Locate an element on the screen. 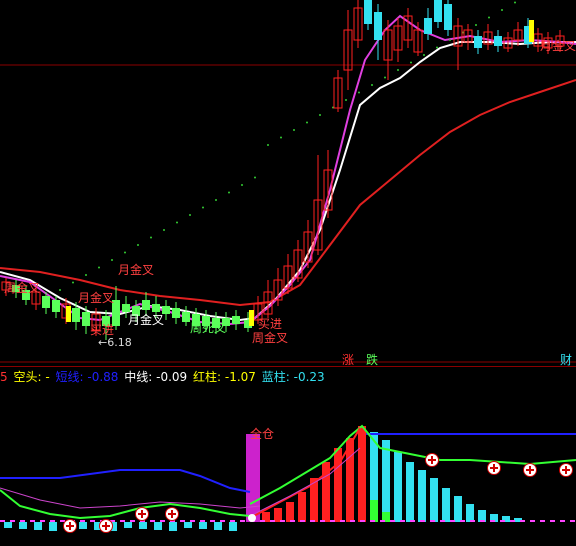 This screenshot has width=576, height=546. low-price-label: ←6.18 is located at coordinates (115, 342).